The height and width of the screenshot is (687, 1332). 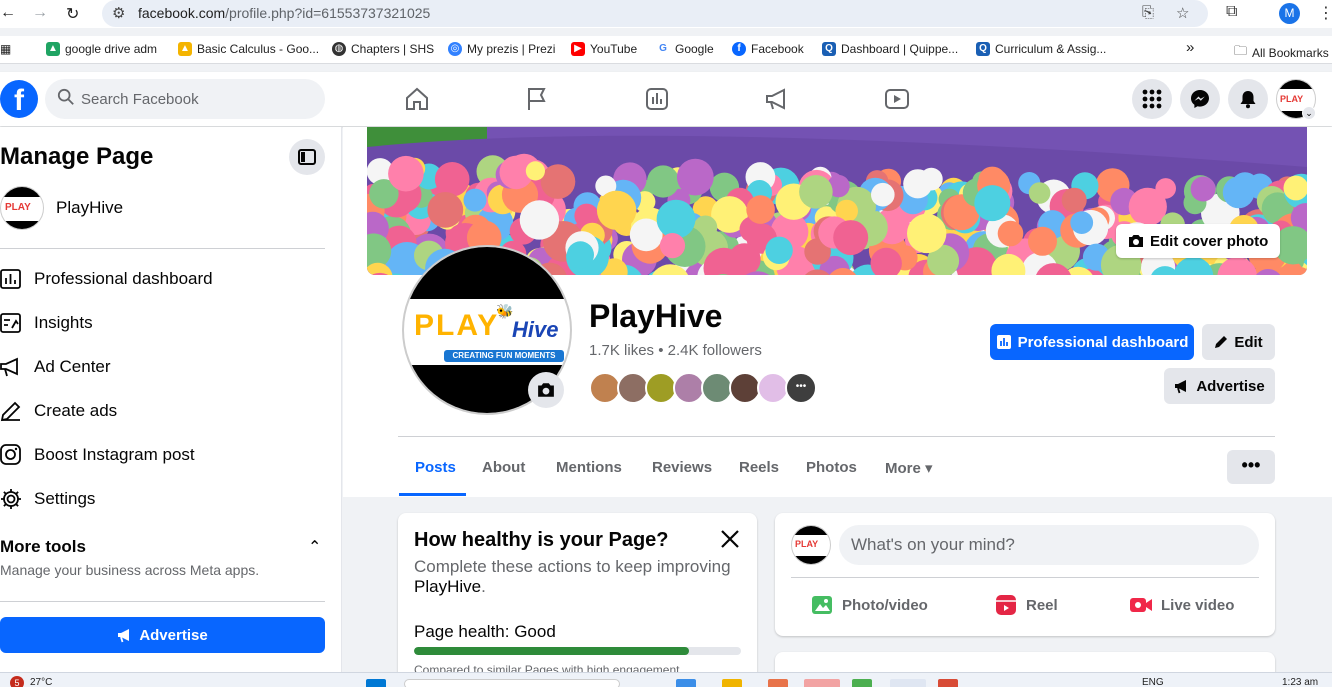 What do you see at coordinates (17, 681) in the screenshot?
I see `weather-badge: 5` at bounding box center [17, 681].